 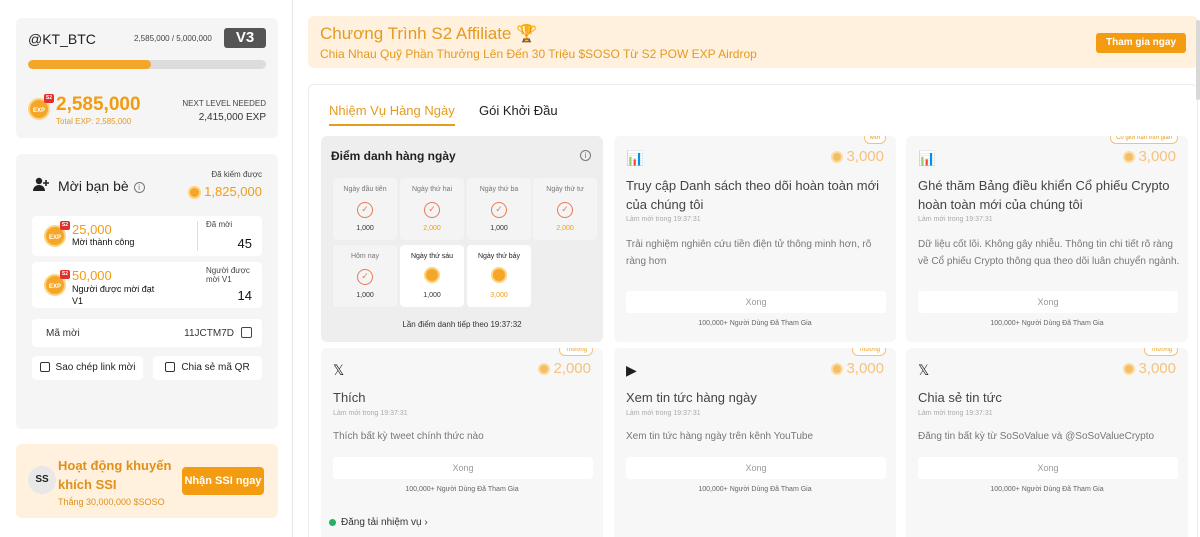 I want to click on checkin-title: Điểm danh hàng ngày, so click(x=393, y=156).